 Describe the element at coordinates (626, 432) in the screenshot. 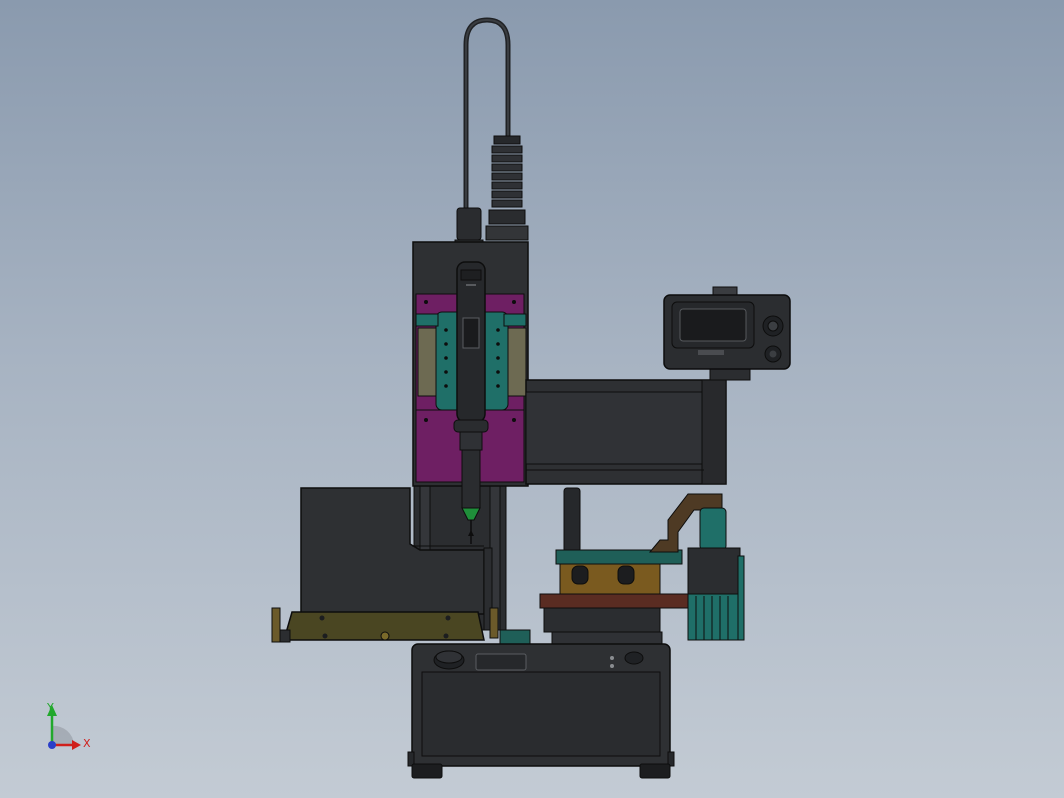

I see `x-axis-beam` at that location.